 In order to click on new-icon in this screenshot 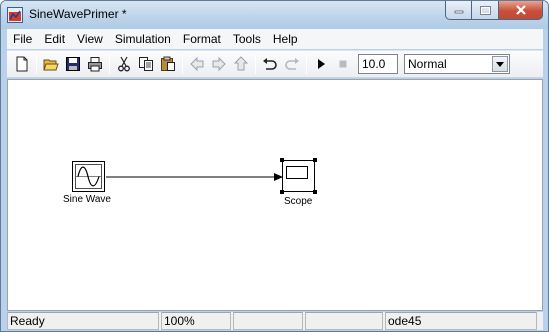, I will do `click(22, 64)`.